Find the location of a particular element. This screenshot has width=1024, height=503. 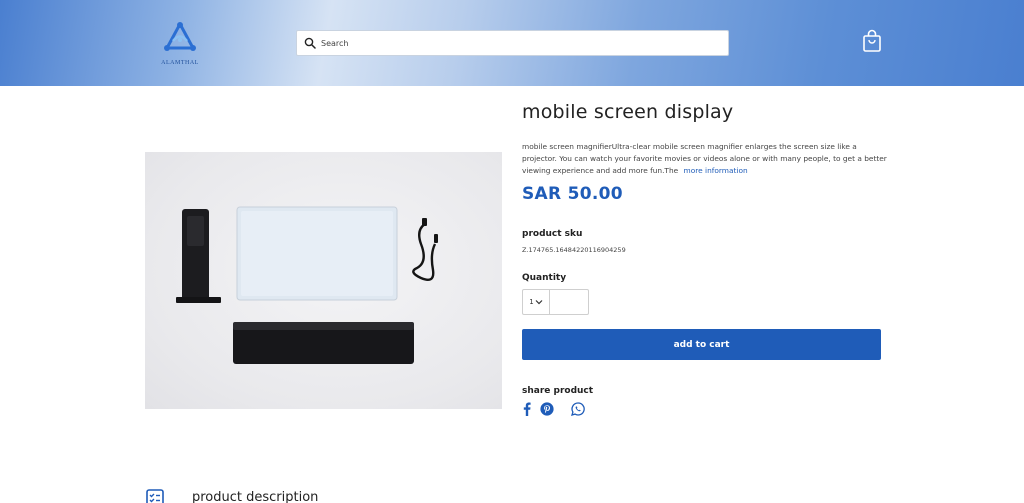

quantity-dropdown: 1 is located at coordinates (536, 302).